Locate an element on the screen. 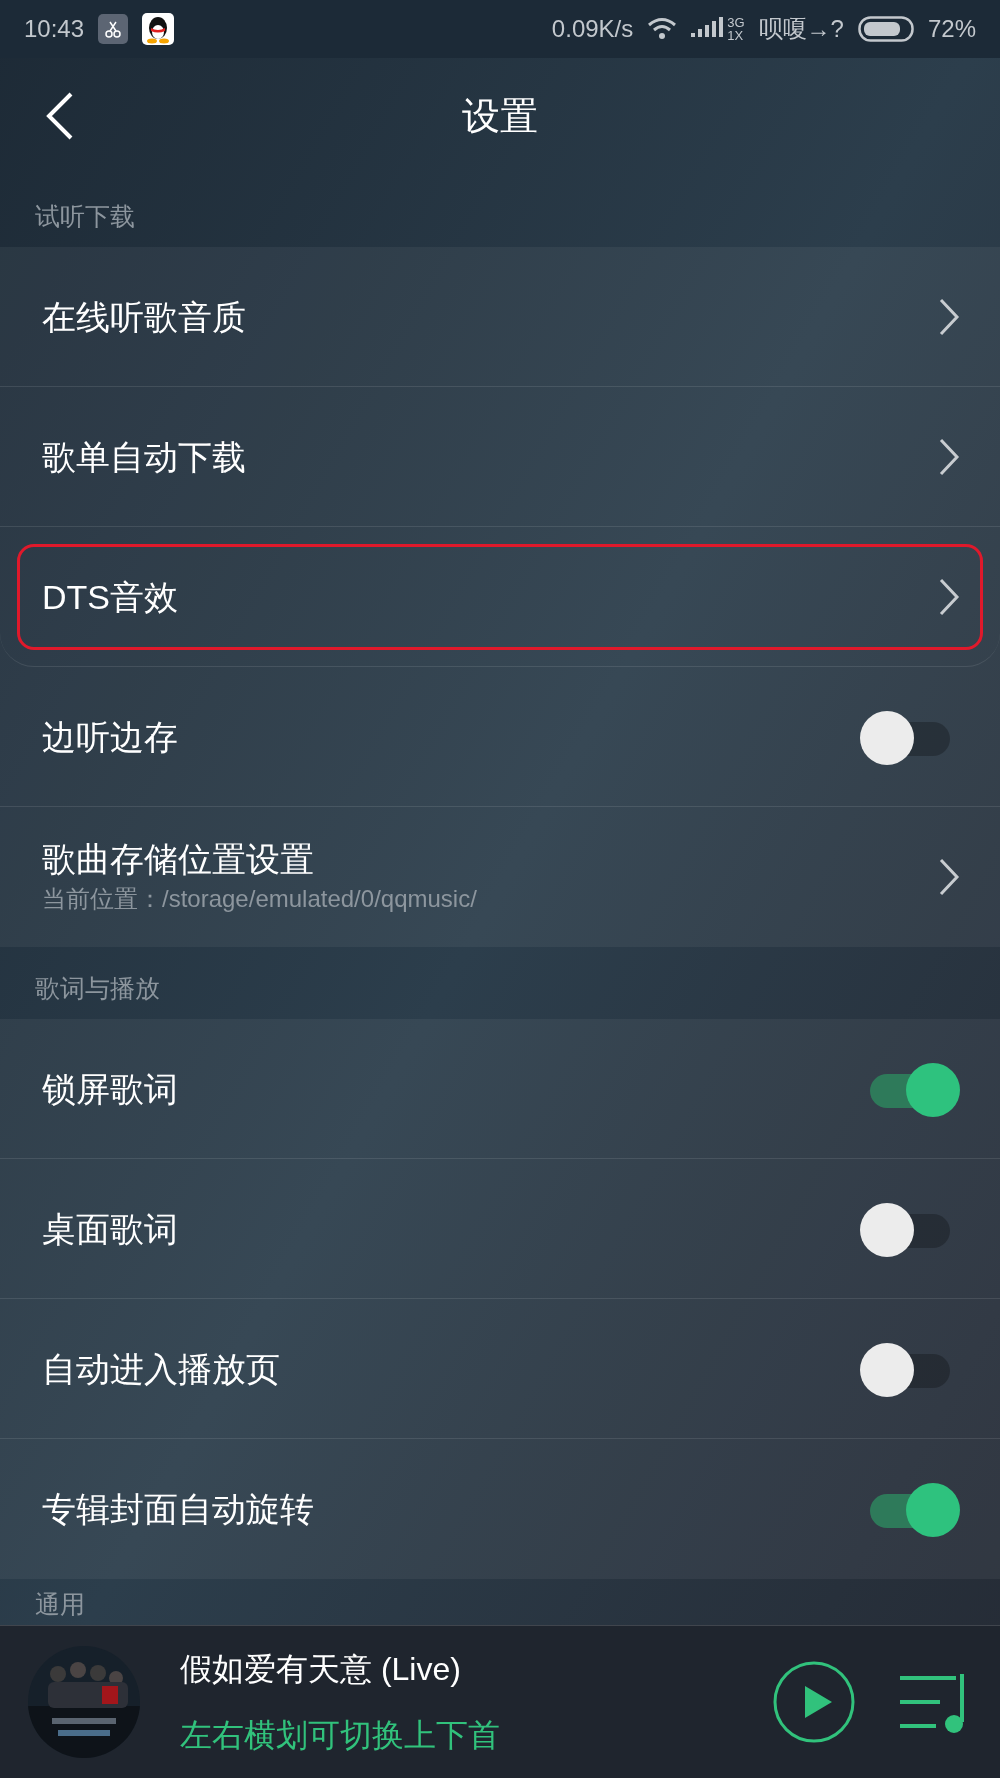  page-title: 设置 is located at coordinates (500, 116).